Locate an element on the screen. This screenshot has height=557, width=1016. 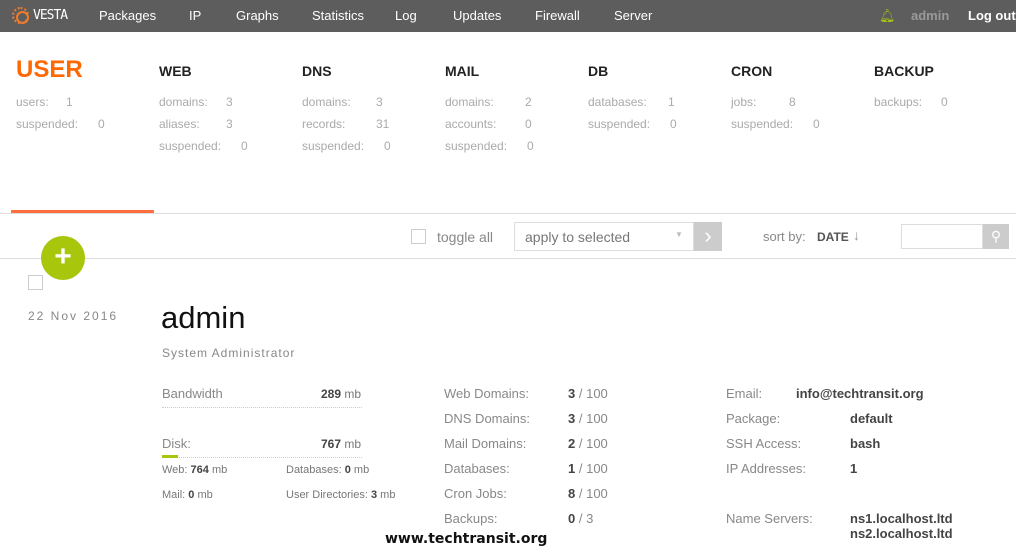
disk-bar-fill is located at coordinates (170, 456).